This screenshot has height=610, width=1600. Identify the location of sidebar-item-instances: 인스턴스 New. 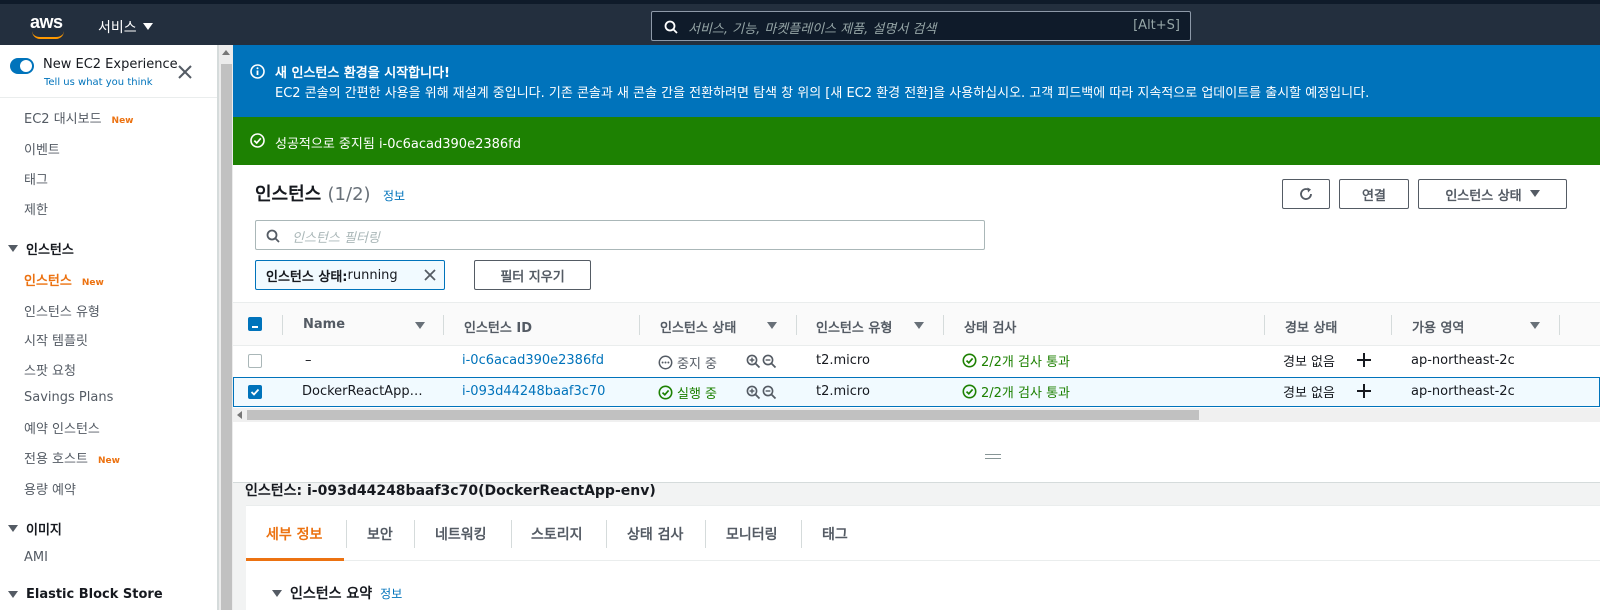
(64, 279).